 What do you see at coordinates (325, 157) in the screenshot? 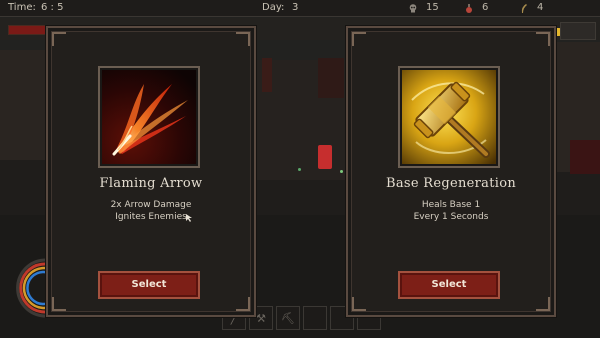
I see `scene-red-object` at bounding box center [325, 157].